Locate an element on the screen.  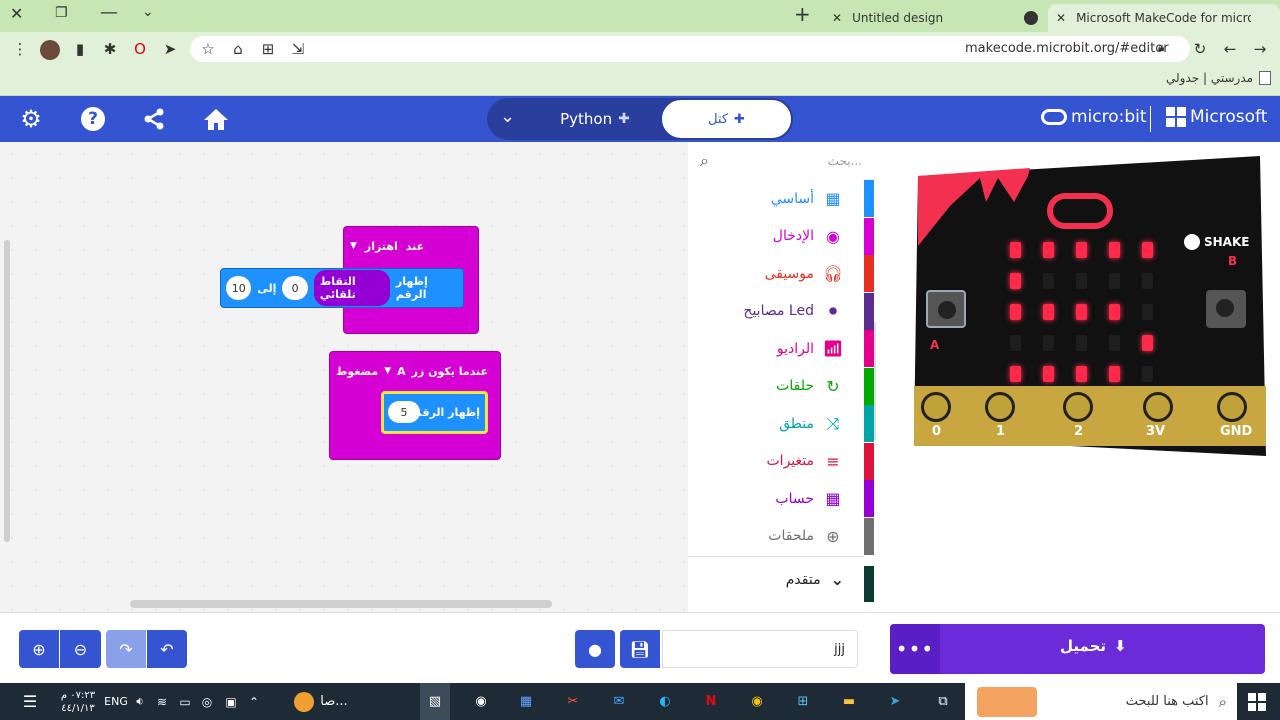
button-a is located at coordinates (946, 309).